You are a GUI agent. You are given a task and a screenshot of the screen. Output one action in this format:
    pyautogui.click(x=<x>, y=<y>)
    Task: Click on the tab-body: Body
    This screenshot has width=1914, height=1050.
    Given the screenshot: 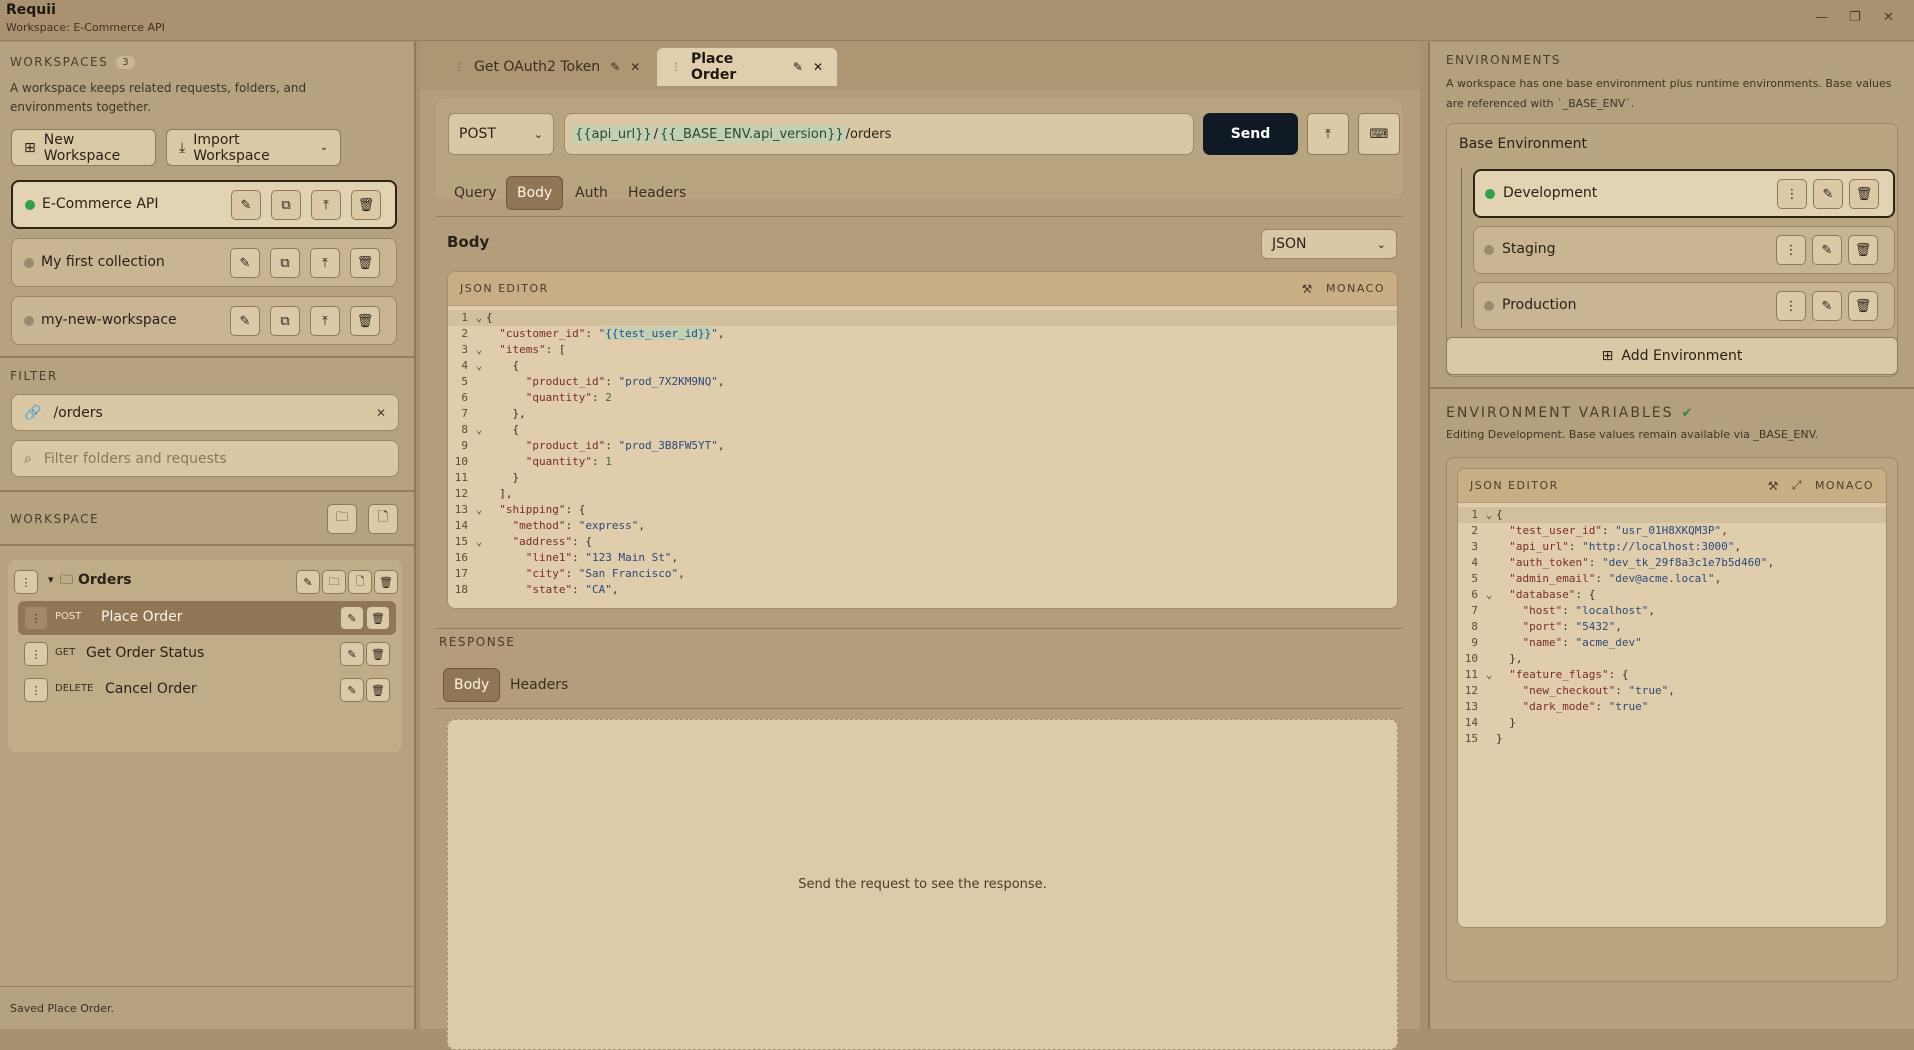 What is the action you would take?
    pyautogui.click(x=535, y=193)
    